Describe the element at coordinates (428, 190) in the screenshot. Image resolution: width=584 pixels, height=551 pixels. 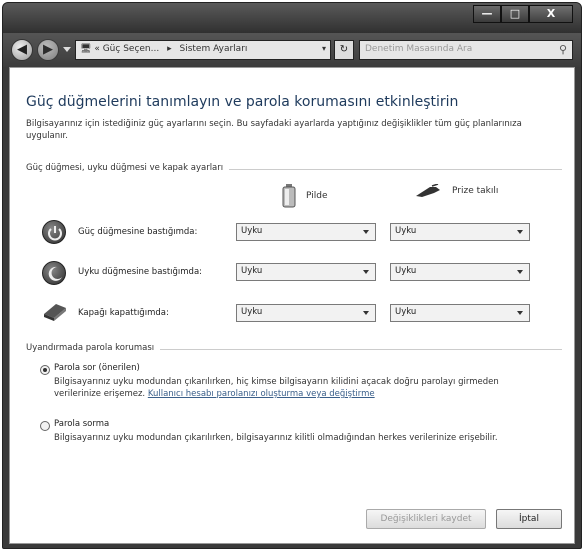
I see `power-plug-icon` at that location.